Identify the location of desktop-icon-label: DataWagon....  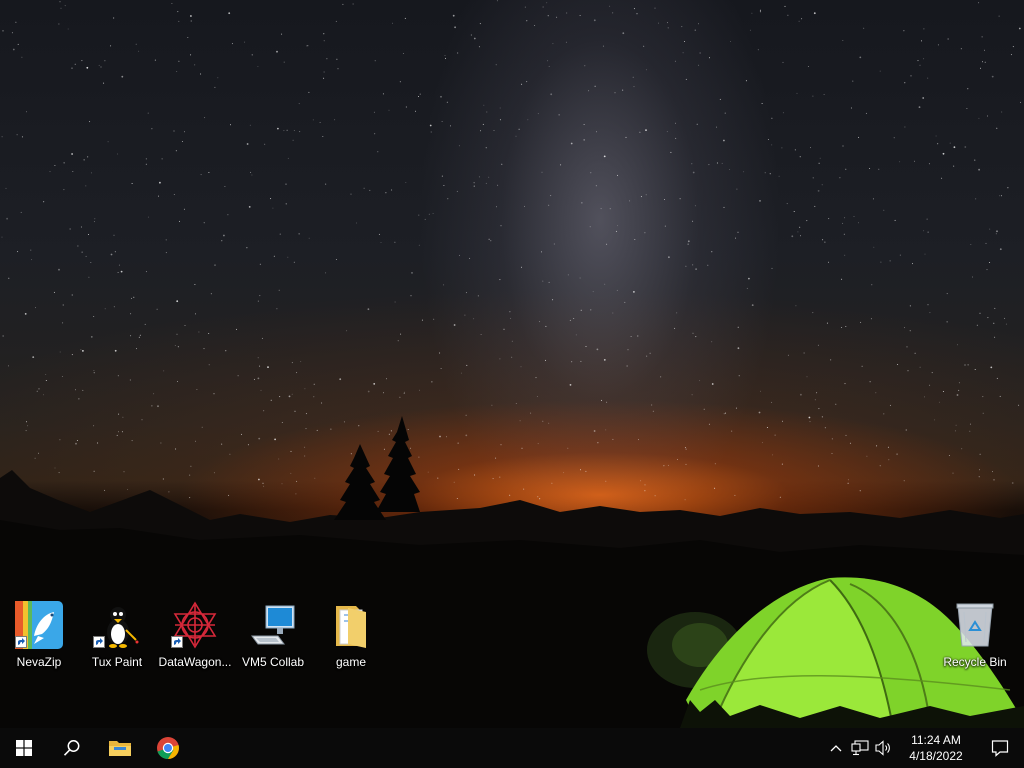
(195, 662).